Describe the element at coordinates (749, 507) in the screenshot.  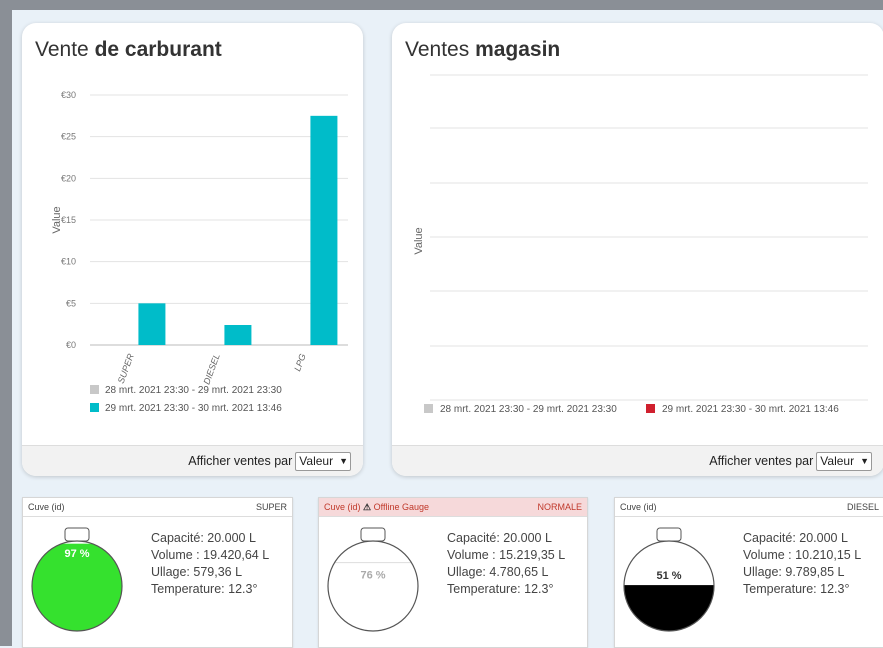
I see `tank-header: Cuve (id) DIESEL` at that location.